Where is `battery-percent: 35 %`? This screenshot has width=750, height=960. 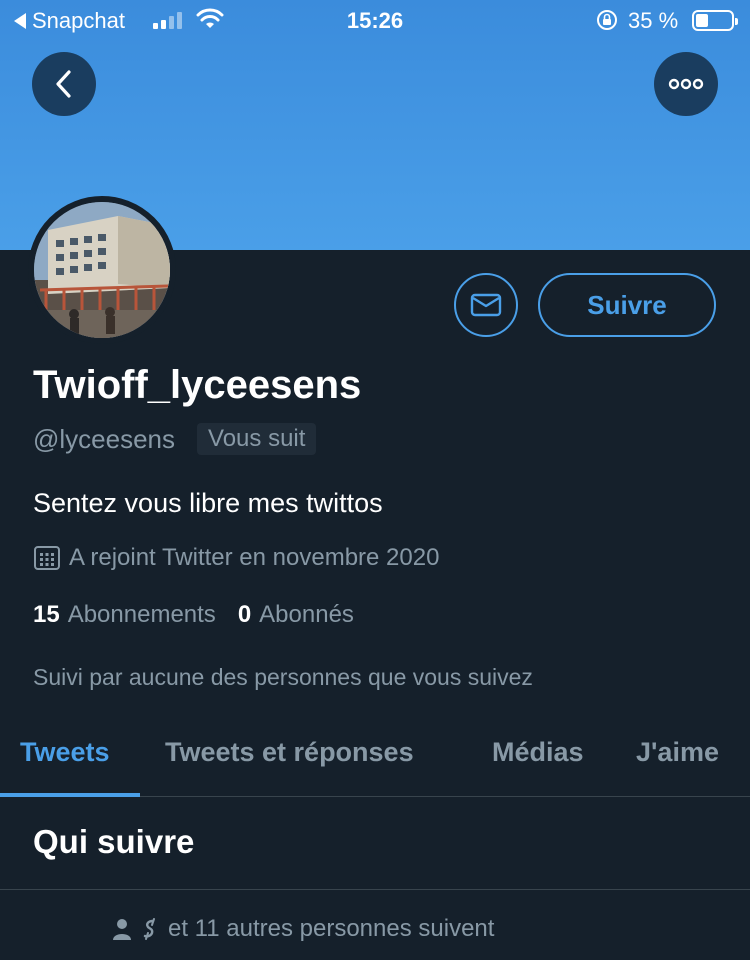 battery-percent: 35 % is located at coordinates (653, 20).